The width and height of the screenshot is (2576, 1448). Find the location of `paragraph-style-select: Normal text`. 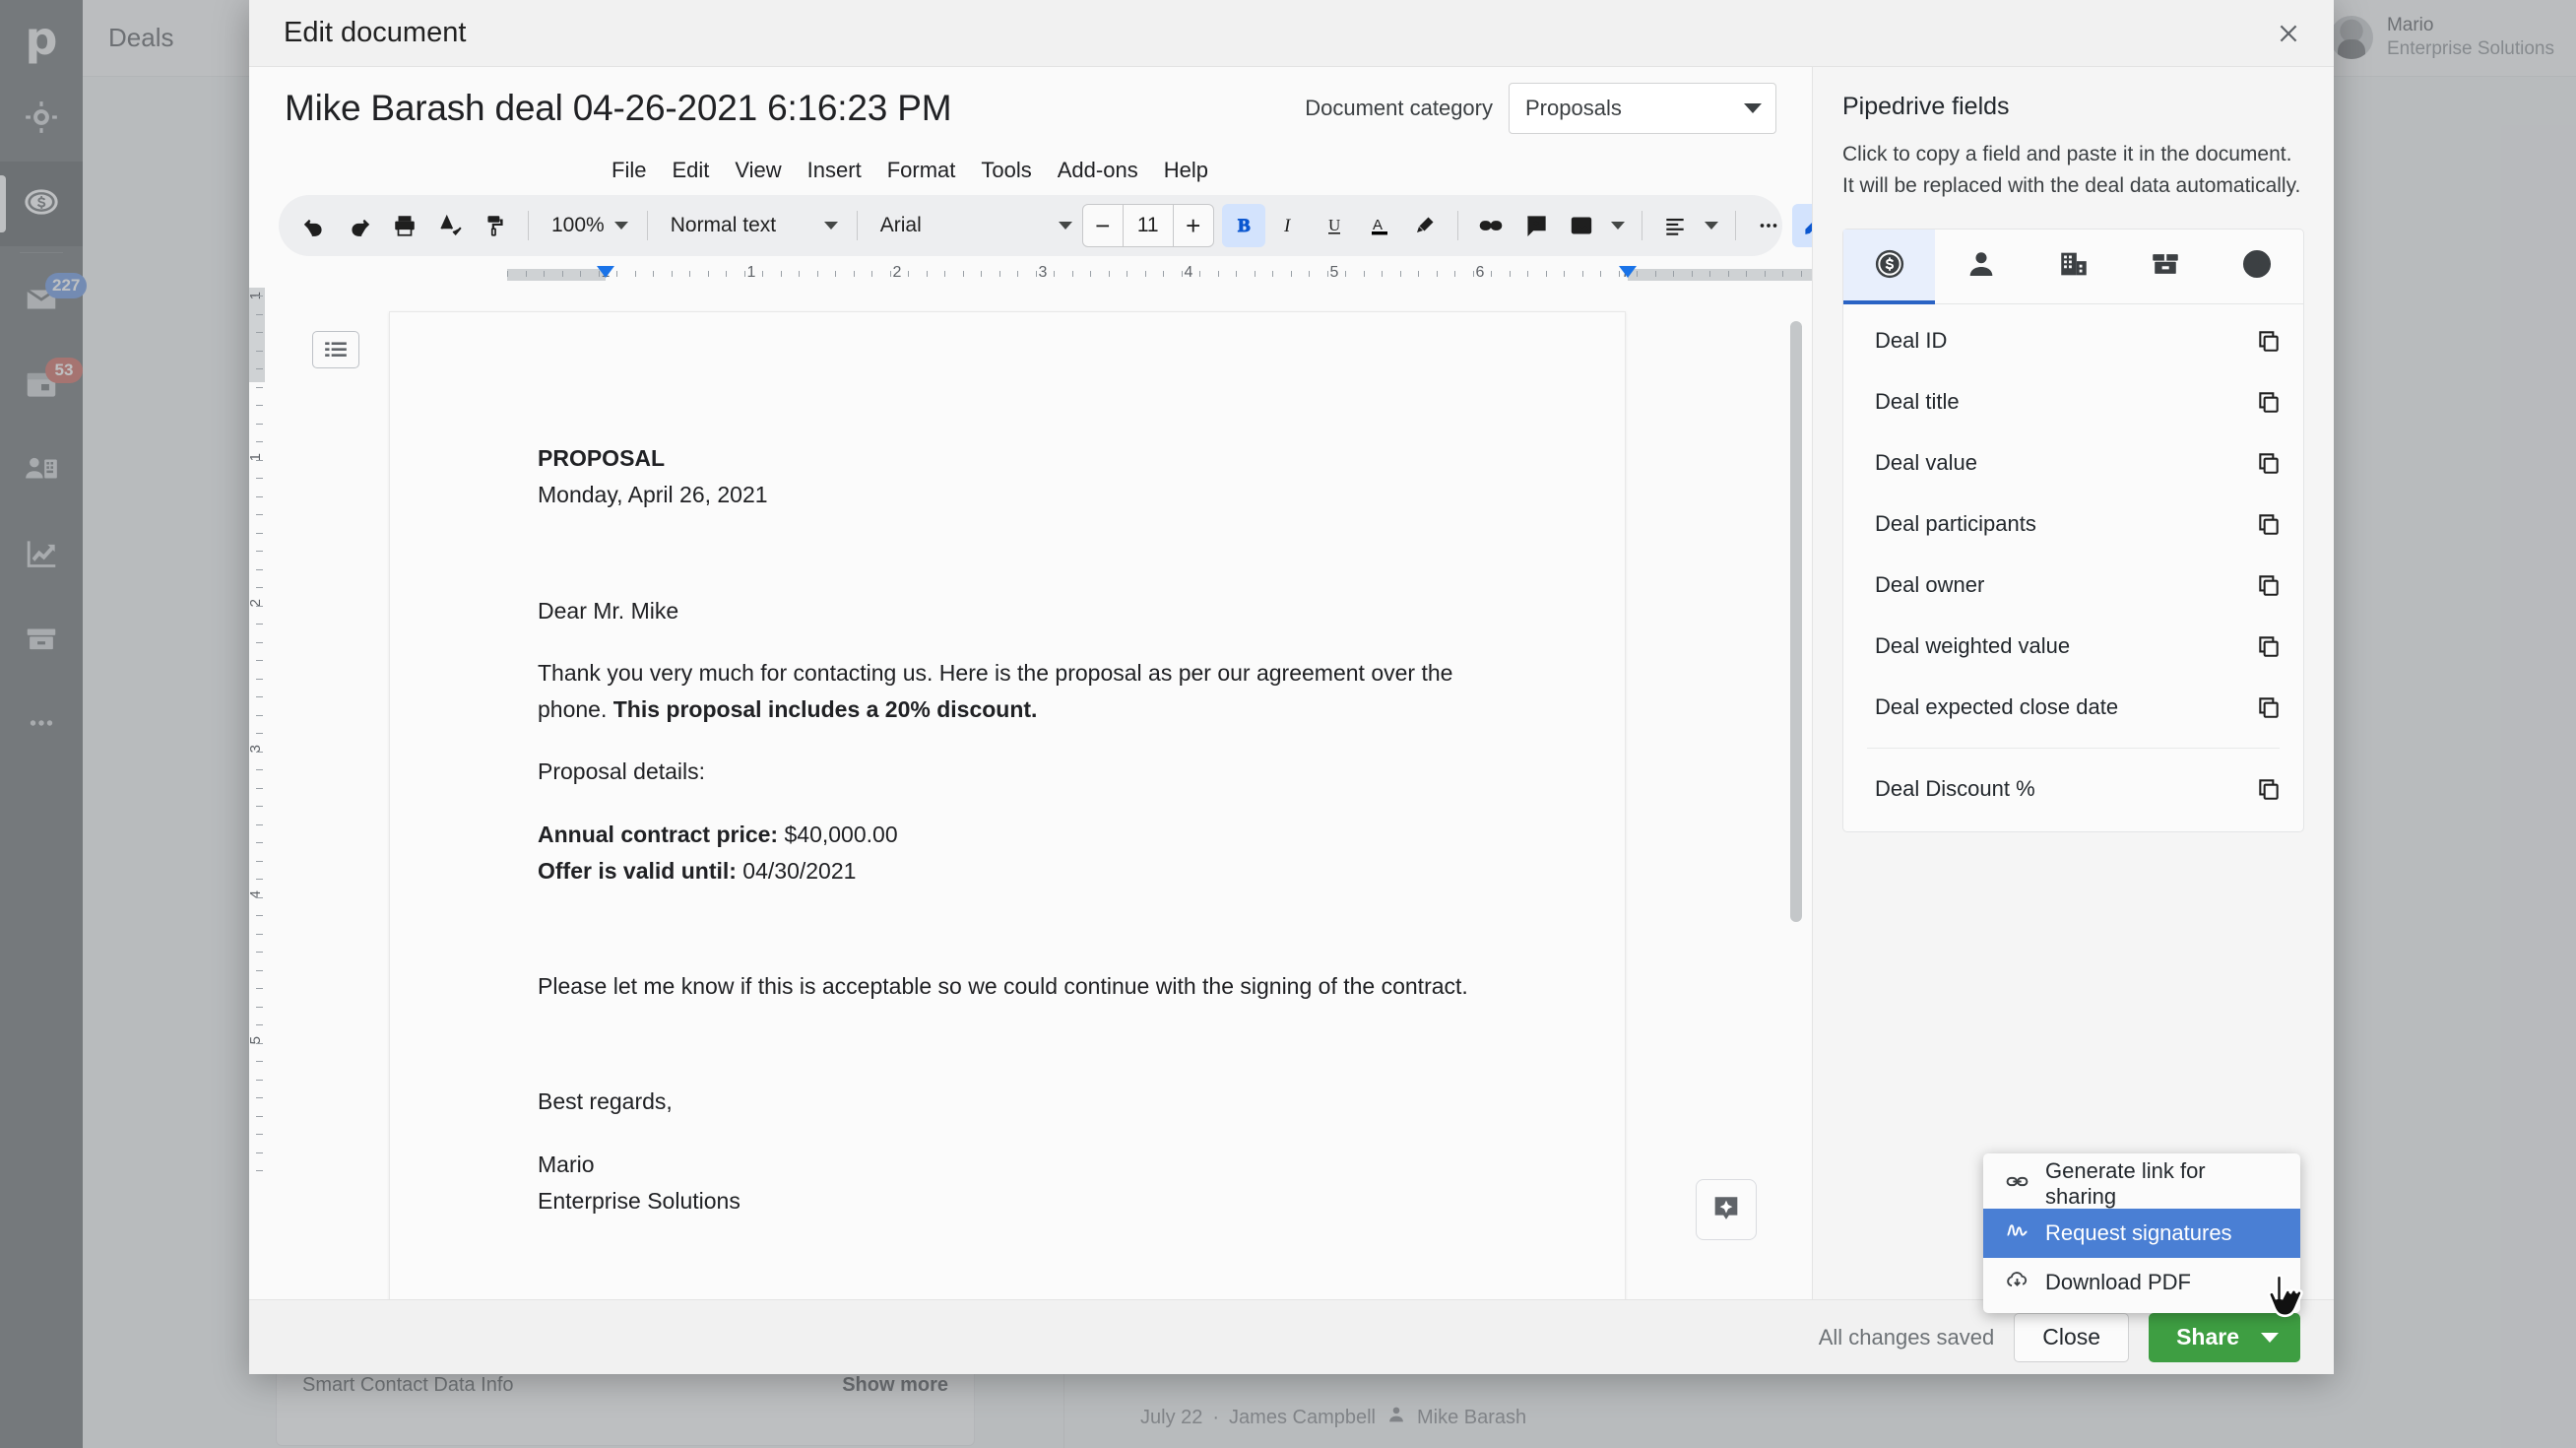

paragraph-style-select: Normal text is located at coordinates (752, 225).